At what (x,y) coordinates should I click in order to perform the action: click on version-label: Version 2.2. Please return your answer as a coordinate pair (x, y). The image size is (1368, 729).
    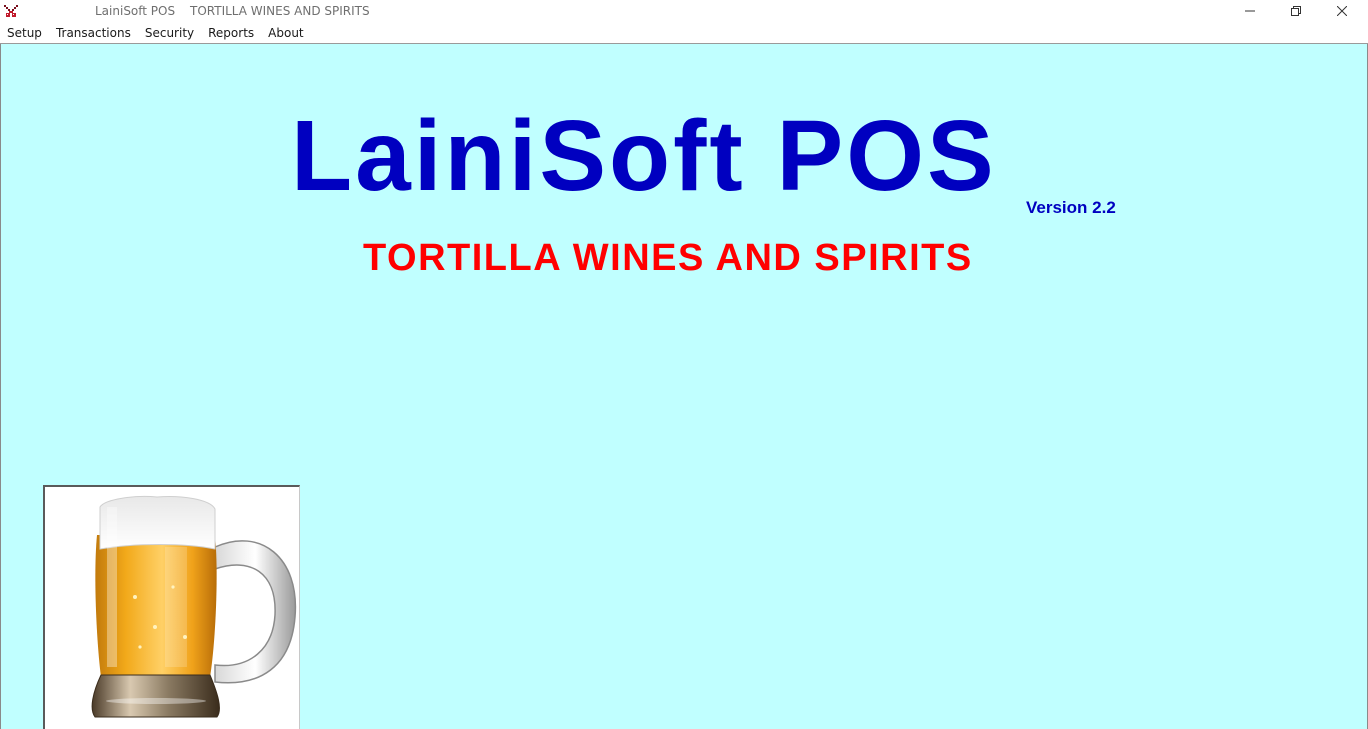
    Looking at the image, I should click on (1071, 207).